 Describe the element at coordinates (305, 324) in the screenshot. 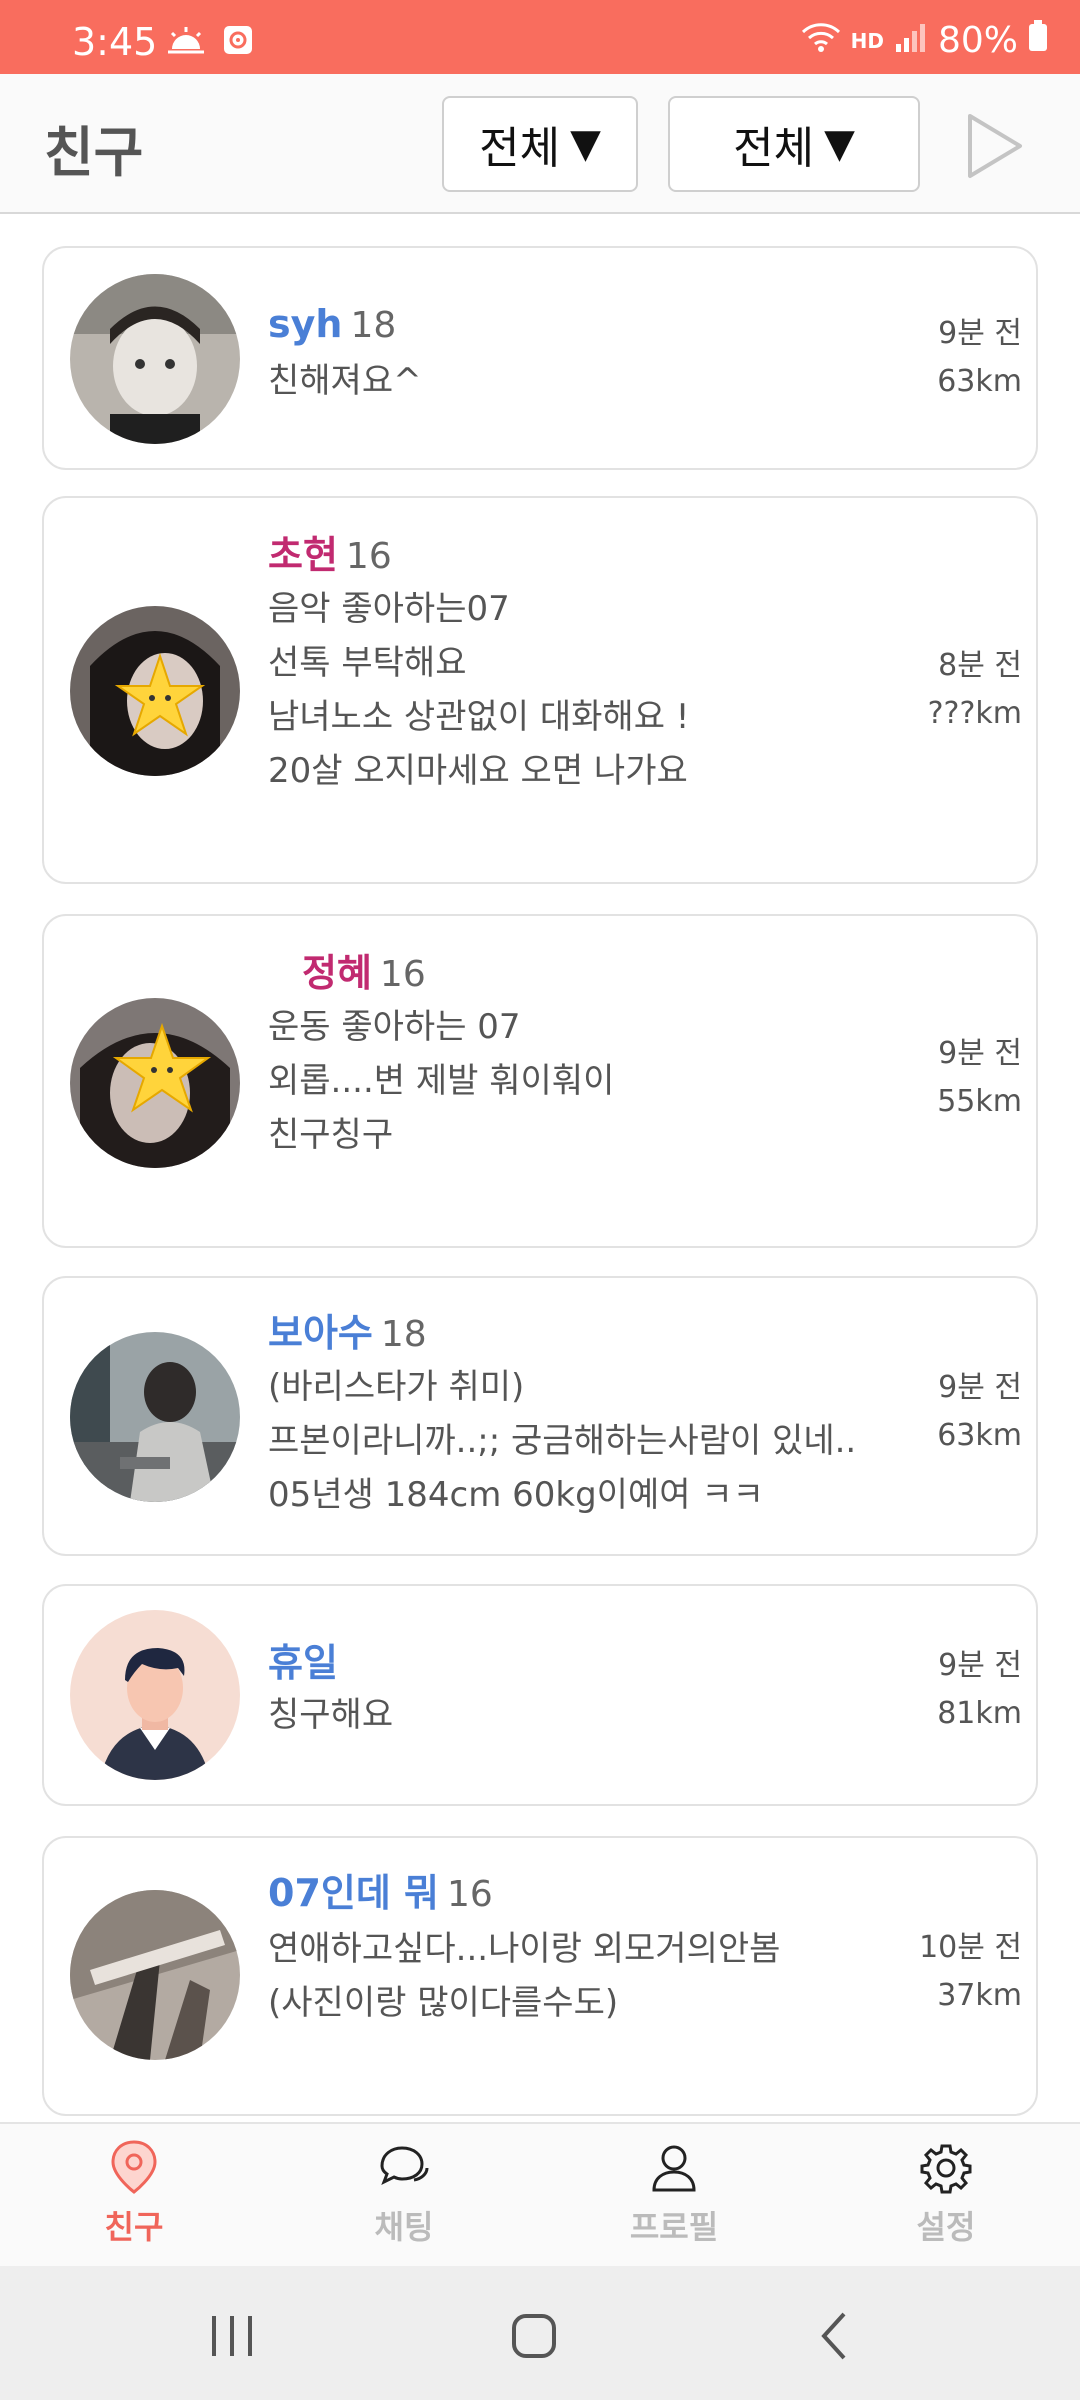

I see `friend-name: syh` at that location.